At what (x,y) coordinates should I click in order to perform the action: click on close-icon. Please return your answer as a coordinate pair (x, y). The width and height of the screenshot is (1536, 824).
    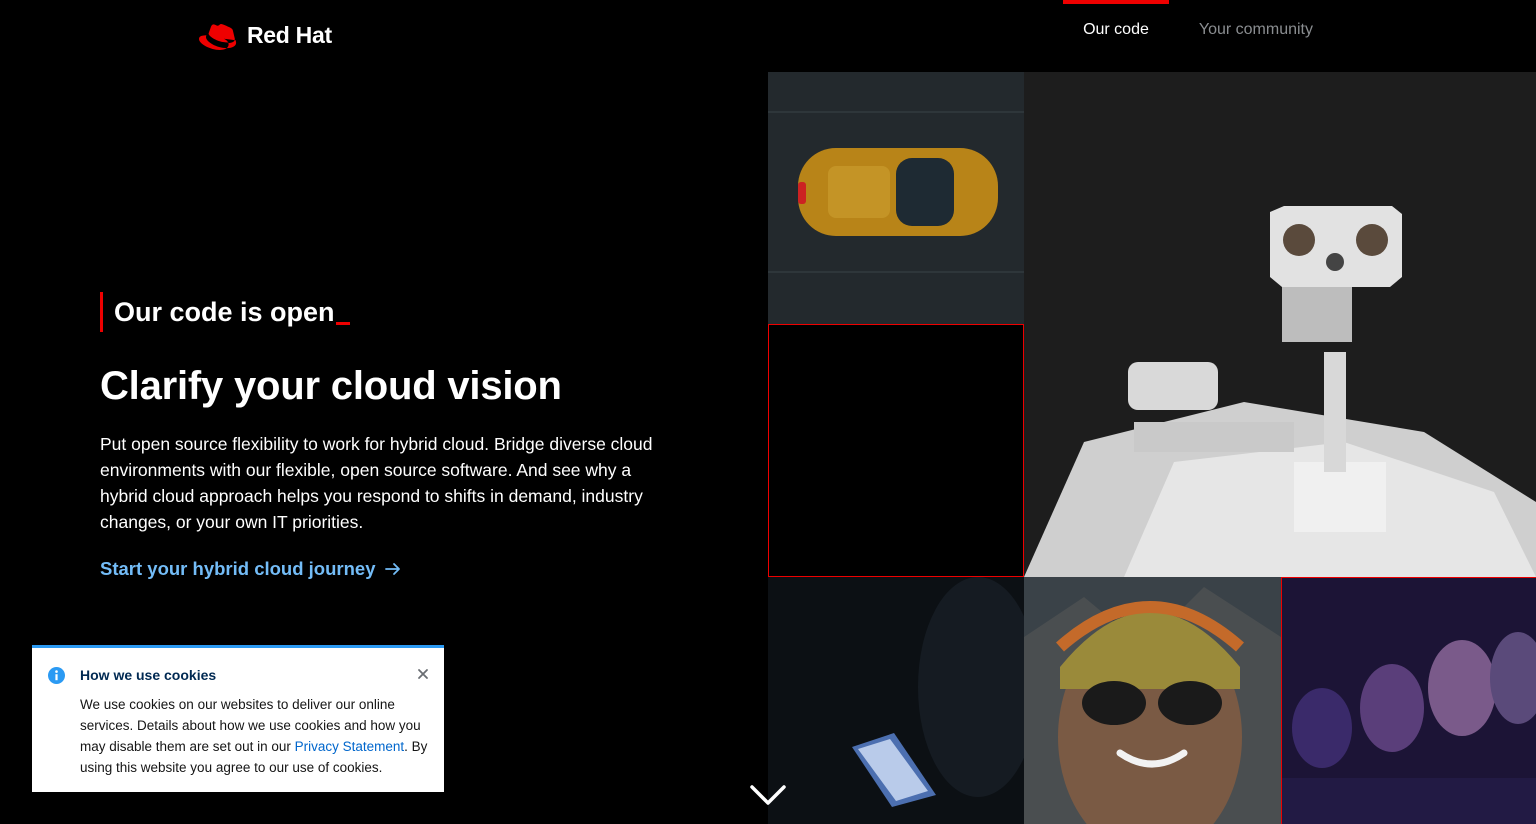
    Looking at the image, I should click on (423, 674).